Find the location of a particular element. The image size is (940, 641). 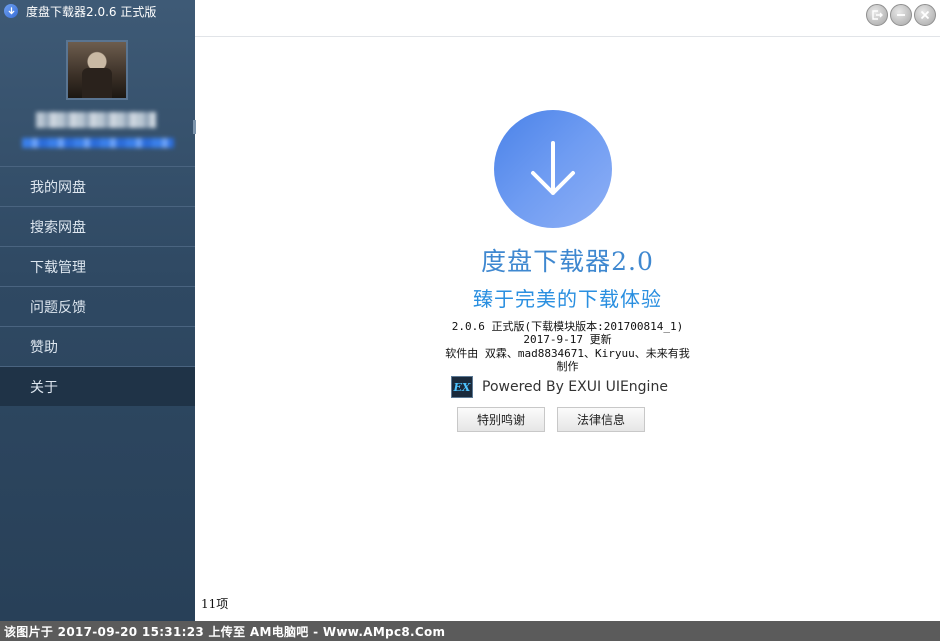

about-slogan: 臻于完美的下载体验 is located at coordinates (567, 299).